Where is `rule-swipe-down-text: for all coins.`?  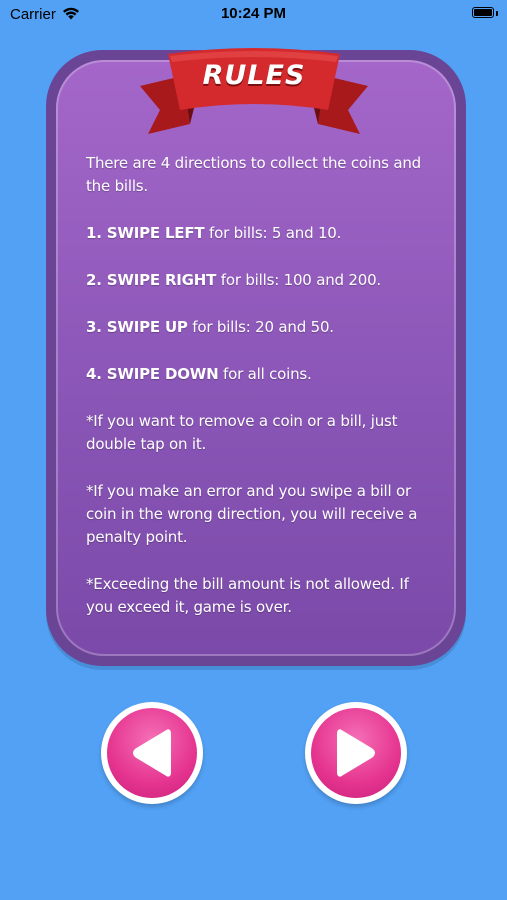 rule-swipe-down-text: for all coins. is located at coordinates (265, 374).